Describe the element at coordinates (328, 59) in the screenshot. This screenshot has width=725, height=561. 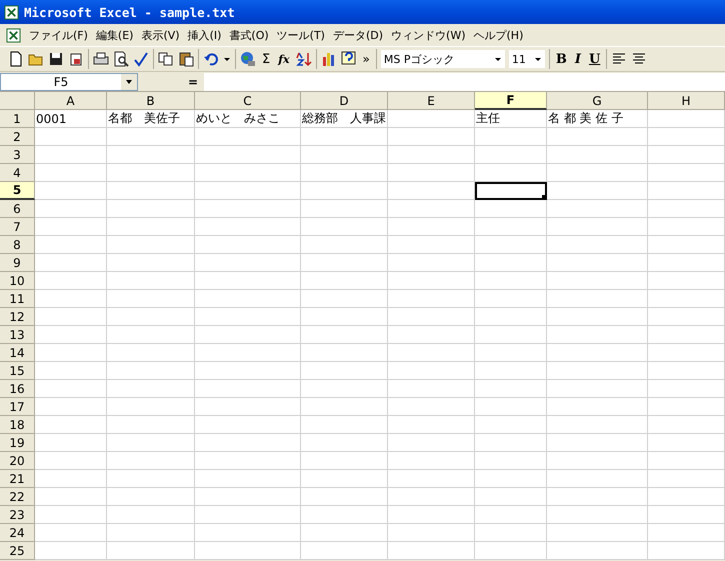
I see `chart-icon` at that location.